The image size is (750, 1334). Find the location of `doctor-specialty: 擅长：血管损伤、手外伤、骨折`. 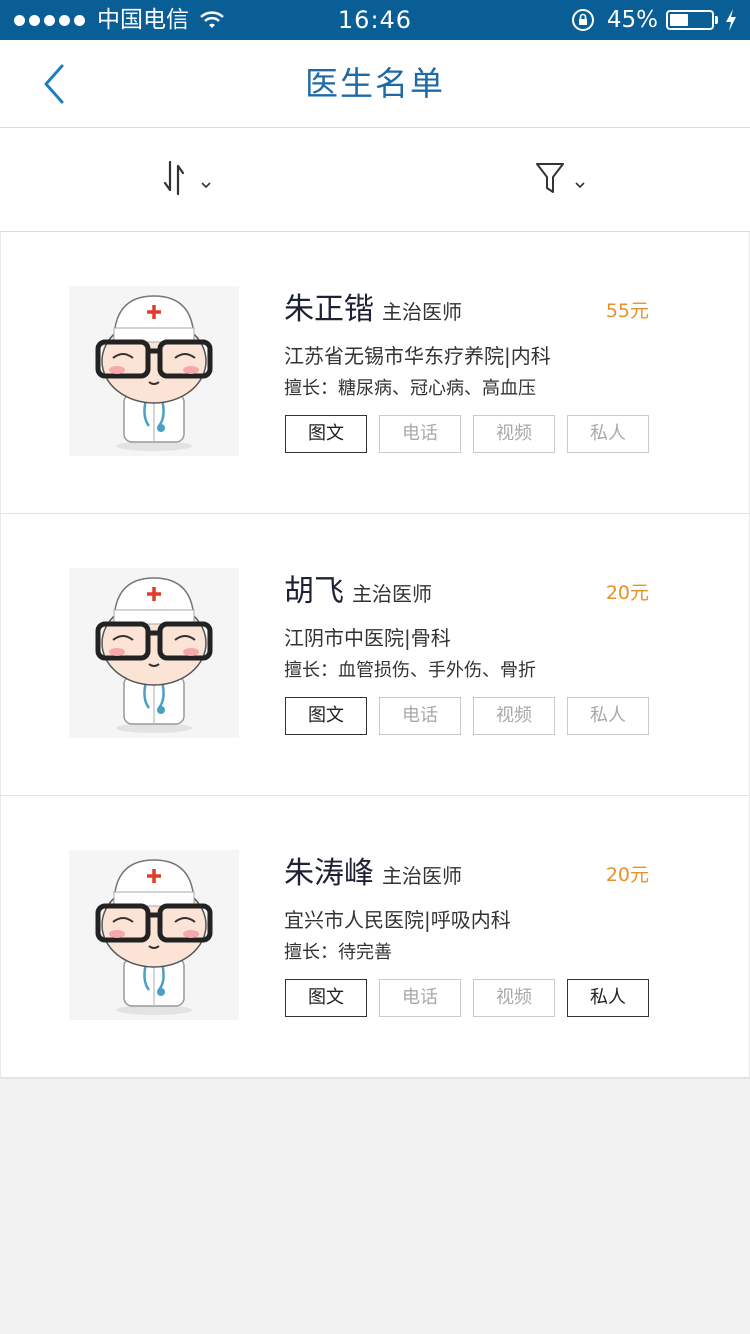

doctor-specialty: 擅长：血管损伤、手外伤、骨折 is located at coordinates (410, 670).